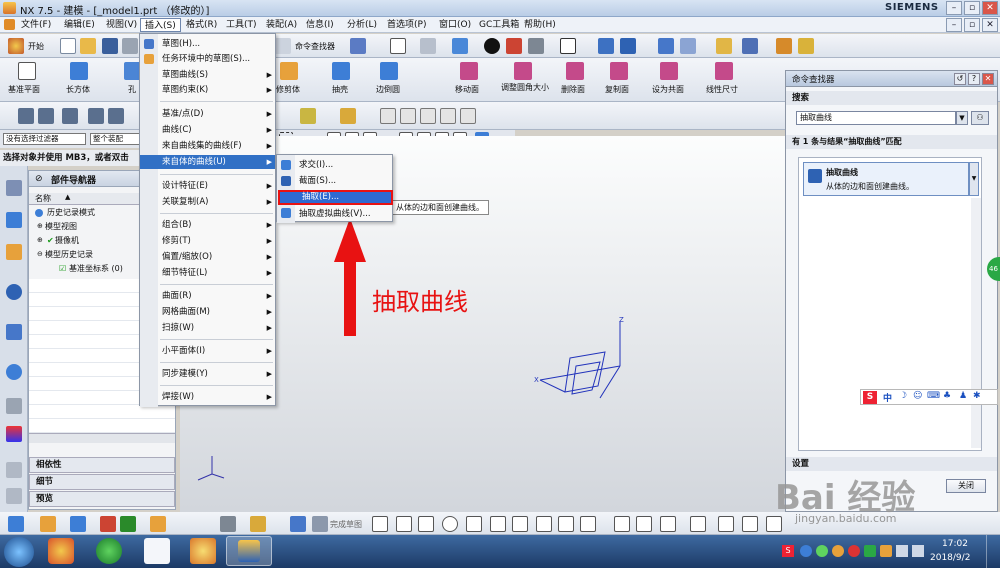 The height and width of the screenshot is (568, 1000). I want to click on expand-icon-2: ⊕, so click(40, 240).